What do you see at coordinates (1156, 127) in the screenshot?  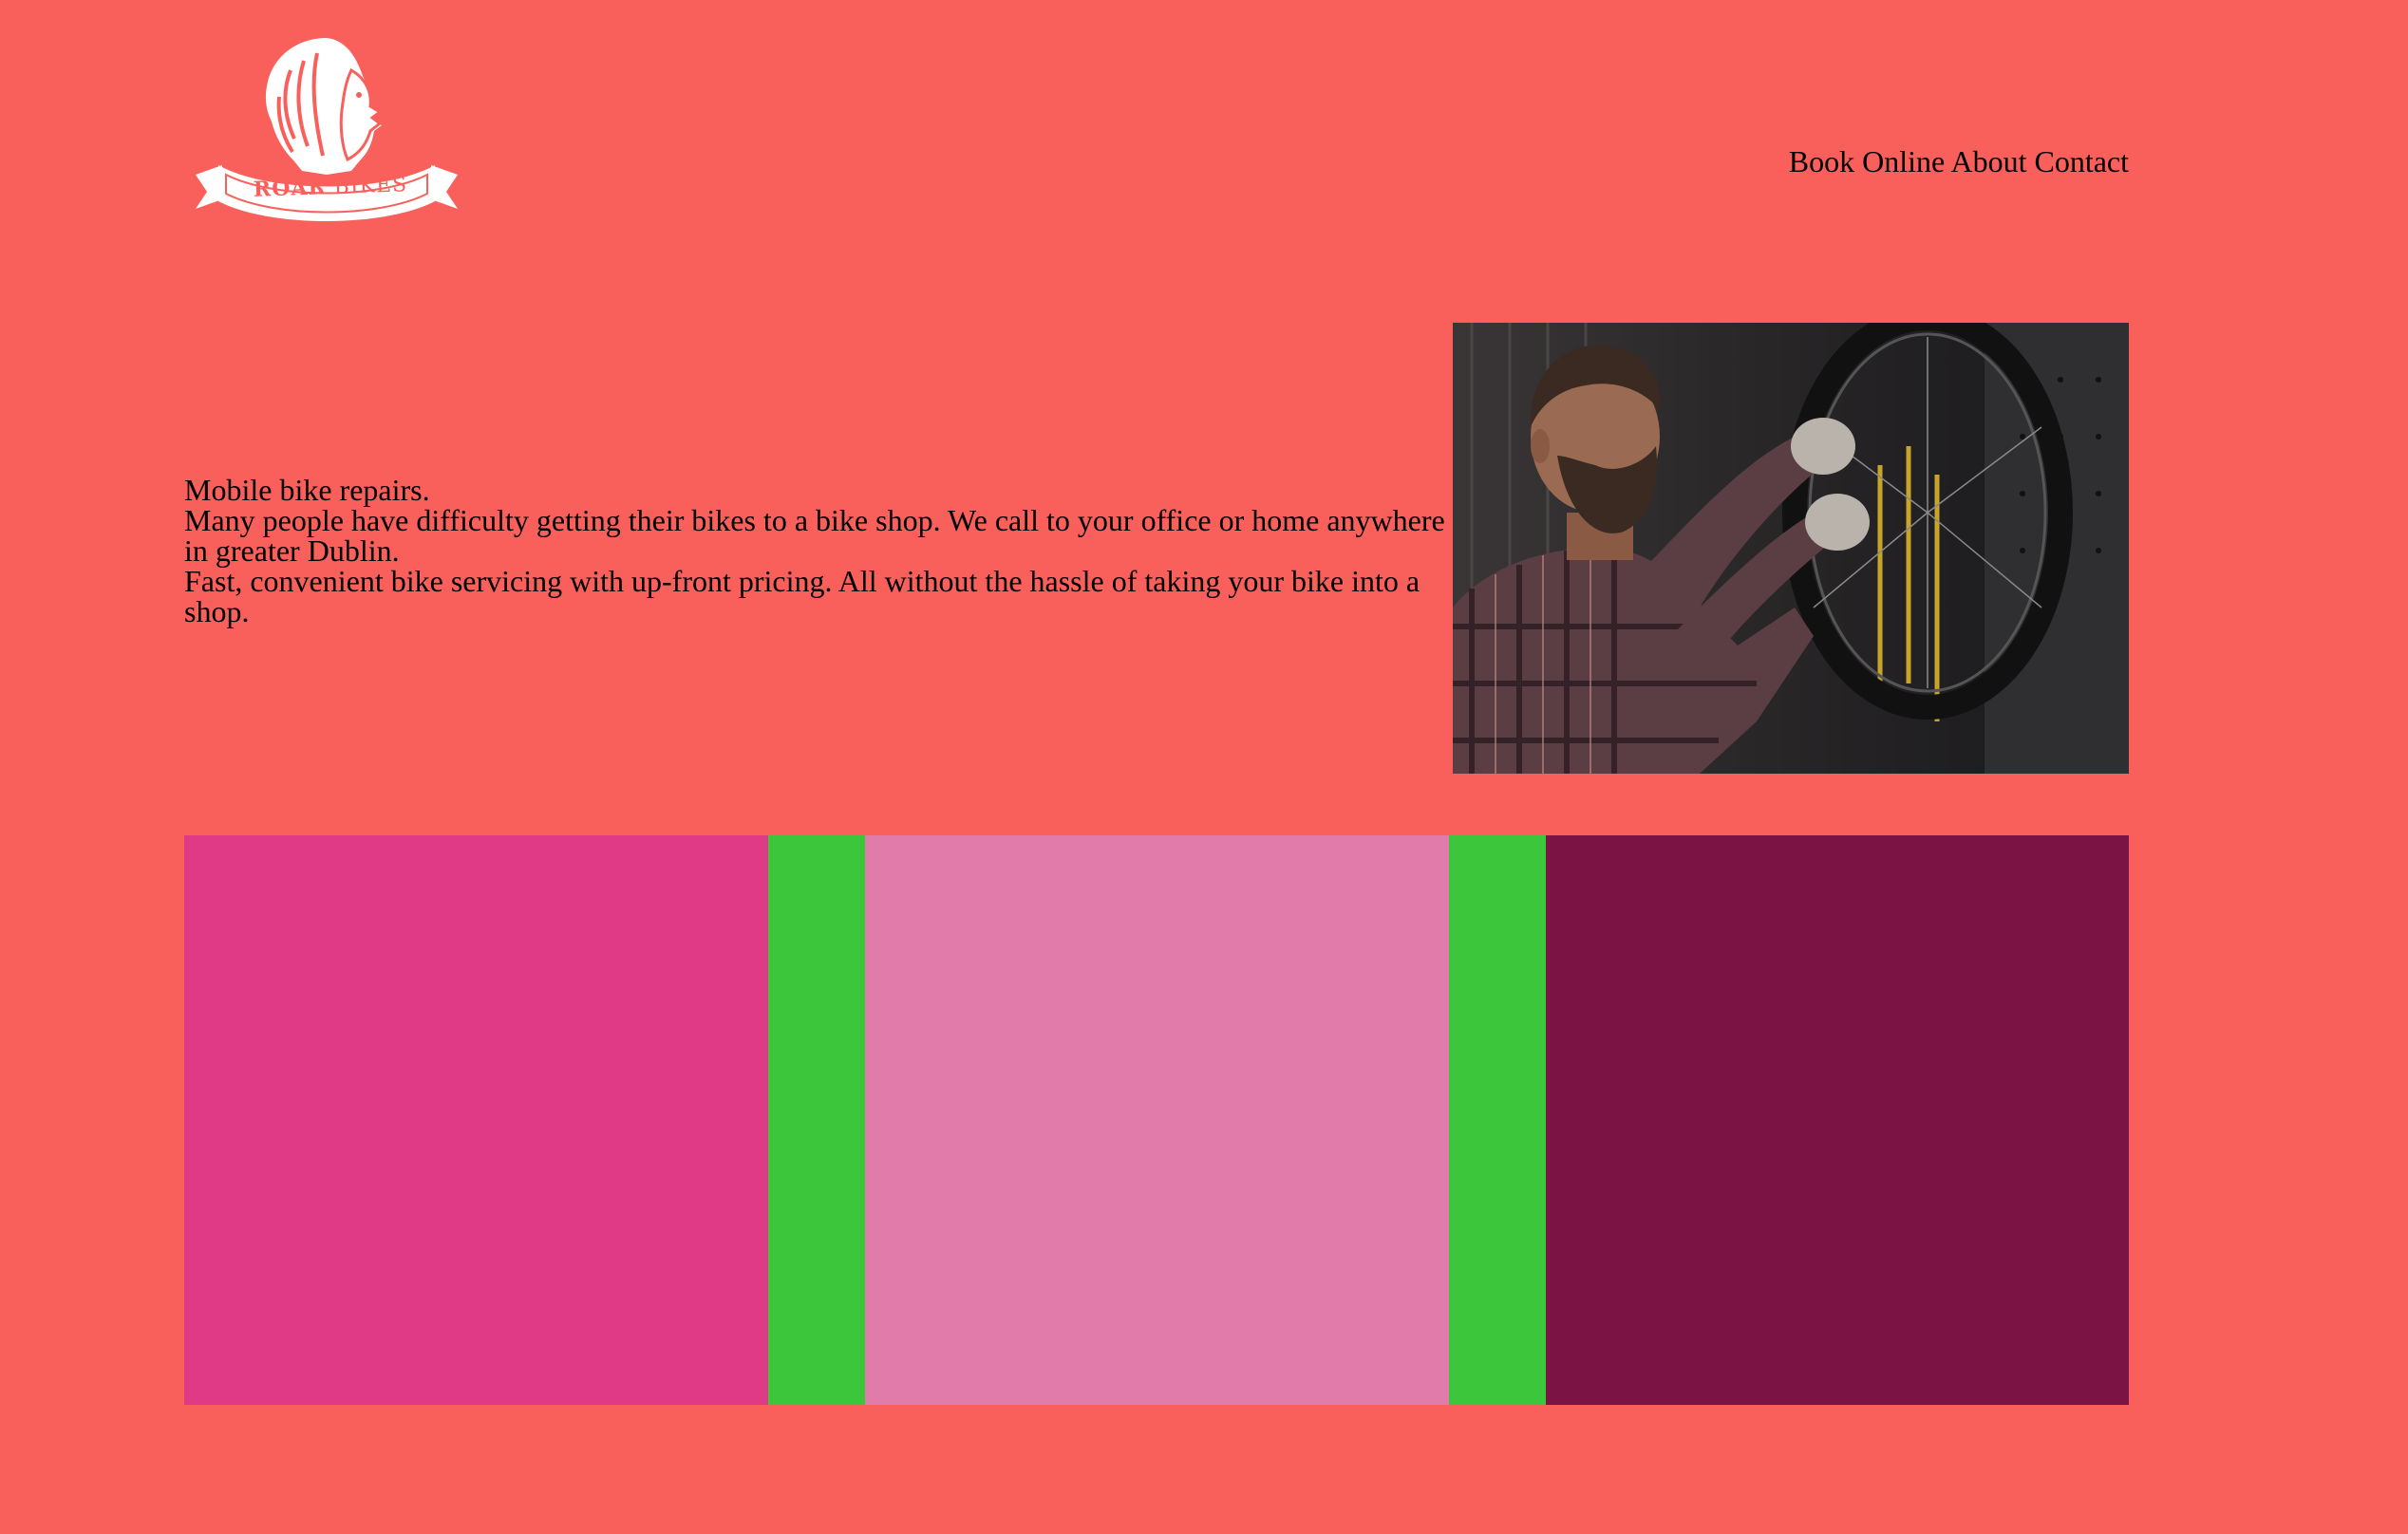 I see `site-header: ROAR BIKES Book Online About Contact` at bounding box center [1156, 127].